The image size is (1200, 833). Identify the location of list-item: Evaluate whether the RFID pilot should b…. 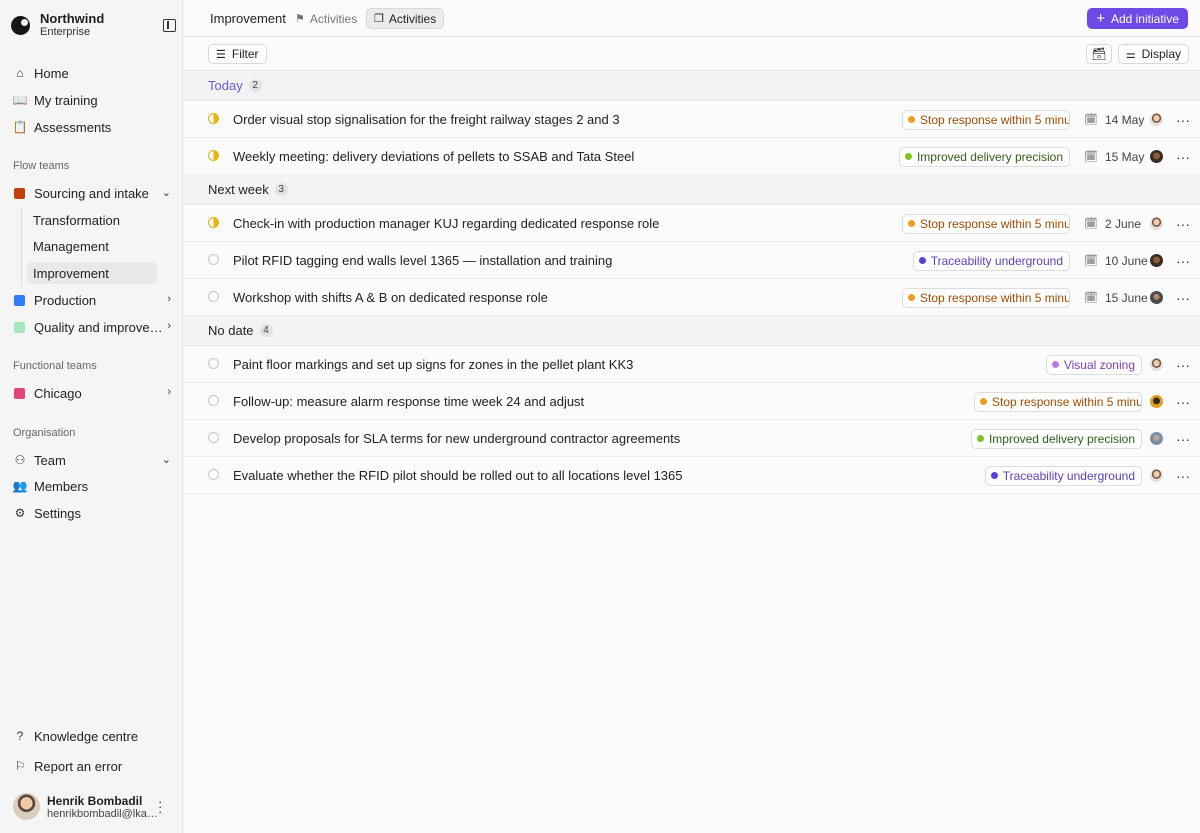
(692, 475).